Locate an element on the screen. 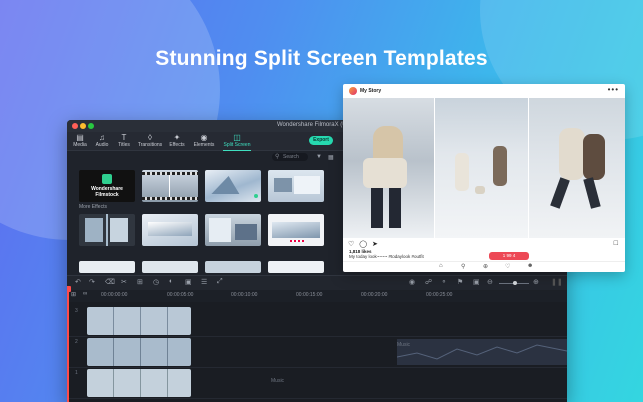 This screenshot has height=402, width=643. post-caption: My today look~~~~ #todaylook #outfit is located at coordinates (386, 256).